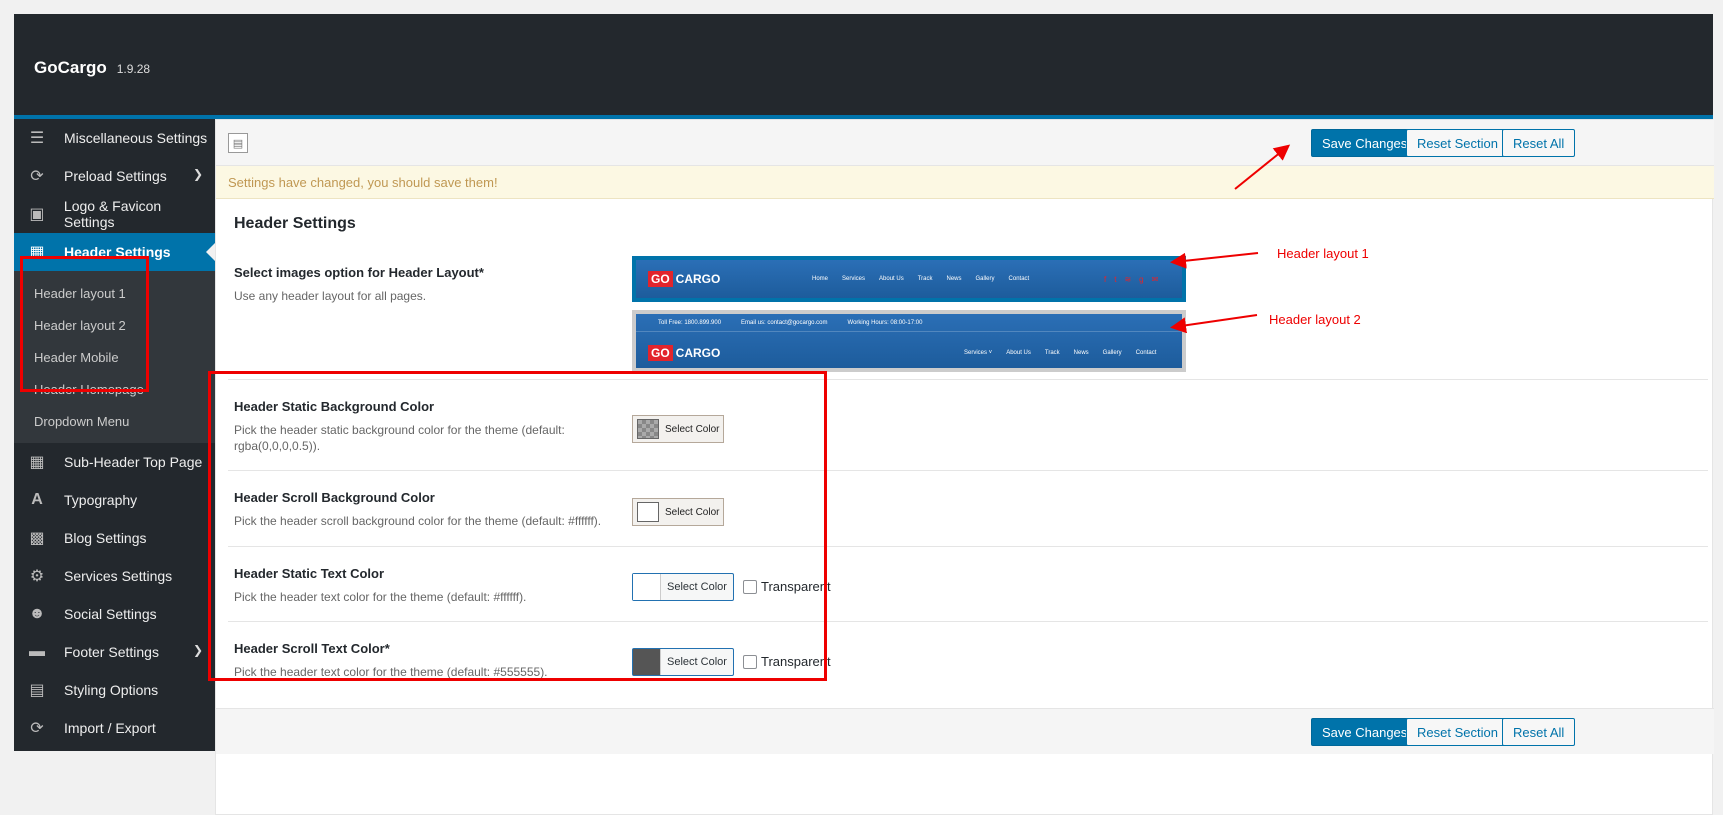 The width and height of the screenshot is (1723, 815). I want to click on option-title: Header Static Text Color, so click(309, 573).